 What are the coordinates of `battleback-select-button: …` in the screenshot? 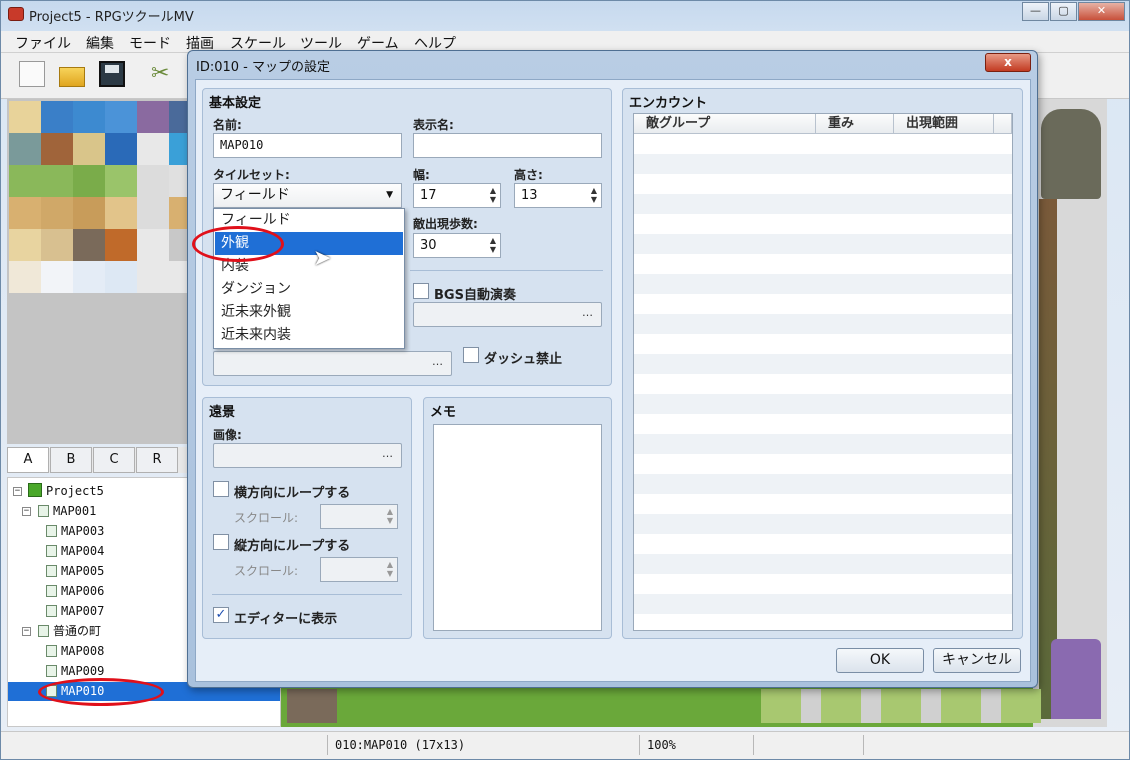 It's located at (332, 363).